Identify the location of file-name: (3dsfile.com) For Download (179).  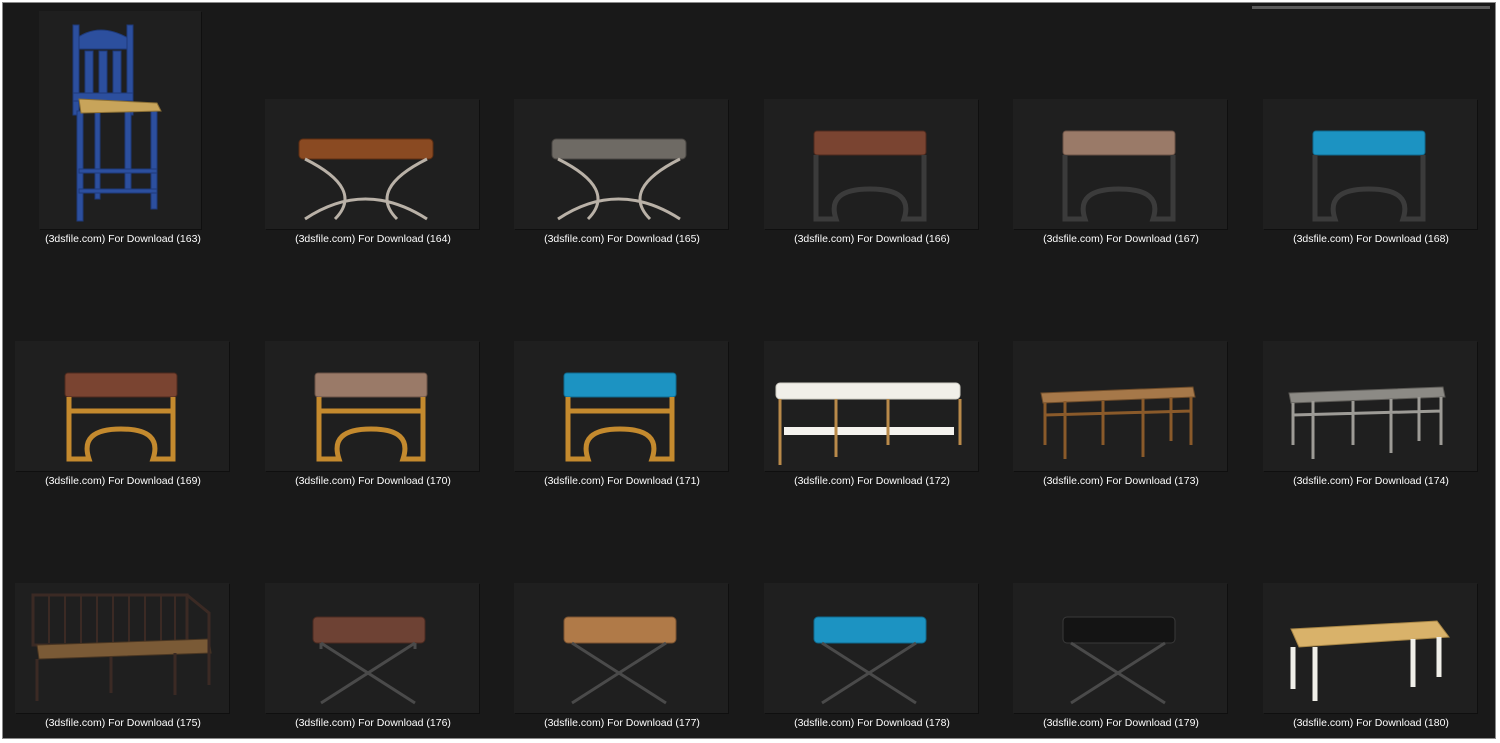
(1121, 723).